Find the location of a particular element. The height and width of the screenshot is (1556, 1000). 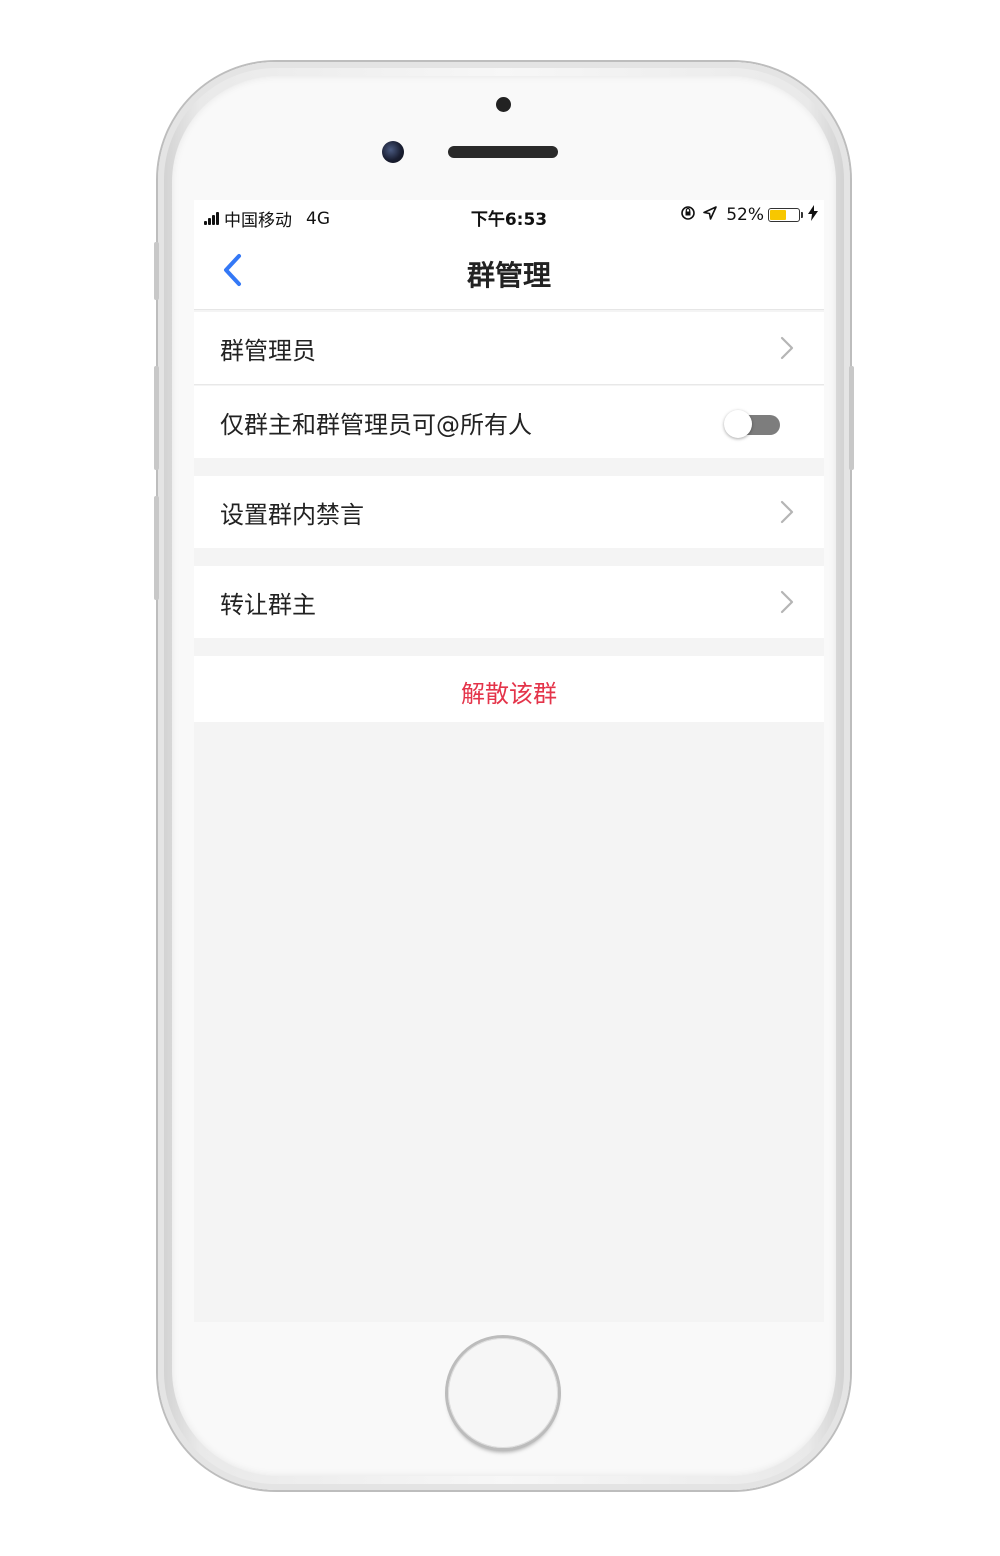

transfer-owner-row: 转让群主 is located at coordinates (509, 602).